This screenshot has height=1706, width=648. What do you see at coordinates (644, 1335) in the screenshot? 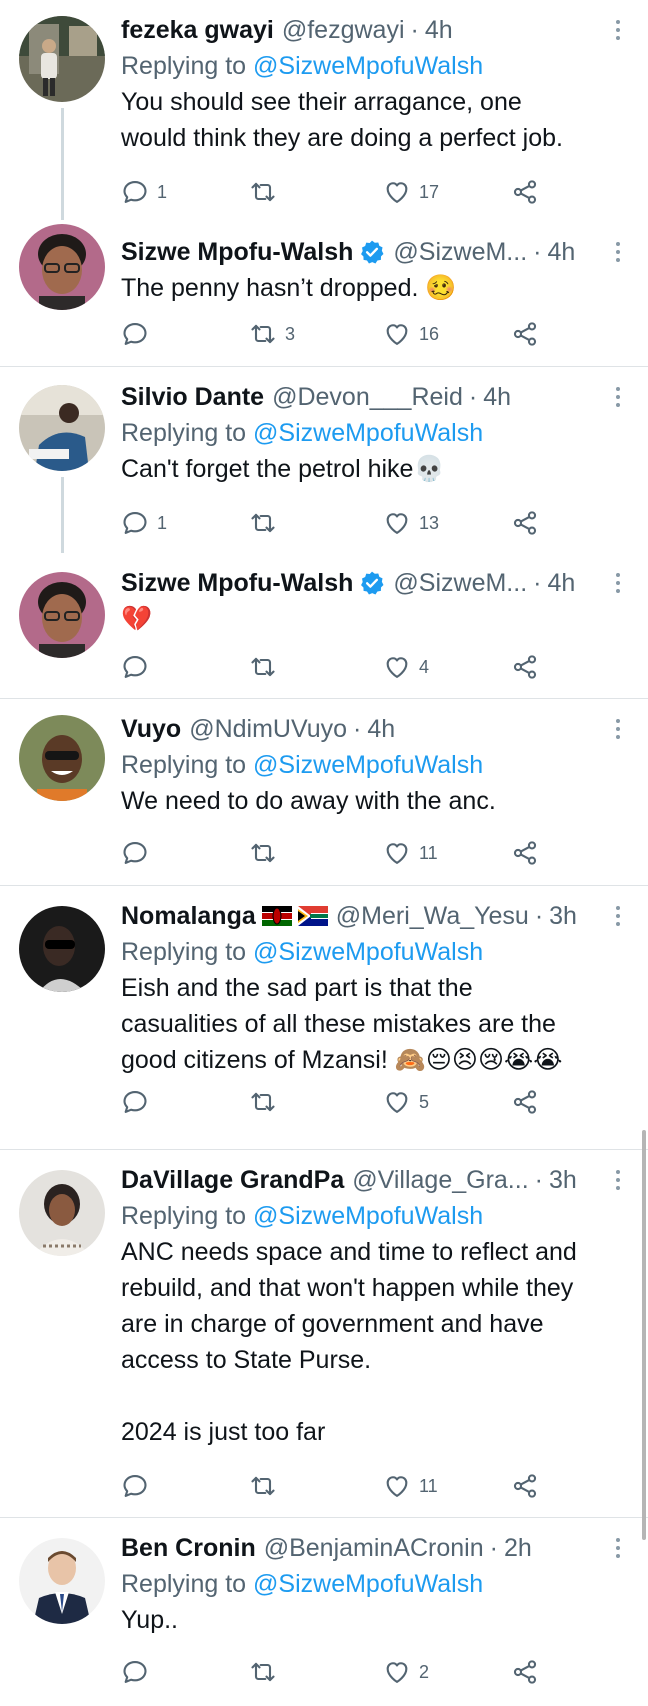
I see `scrollbar` at bounding box center [644, 1335].